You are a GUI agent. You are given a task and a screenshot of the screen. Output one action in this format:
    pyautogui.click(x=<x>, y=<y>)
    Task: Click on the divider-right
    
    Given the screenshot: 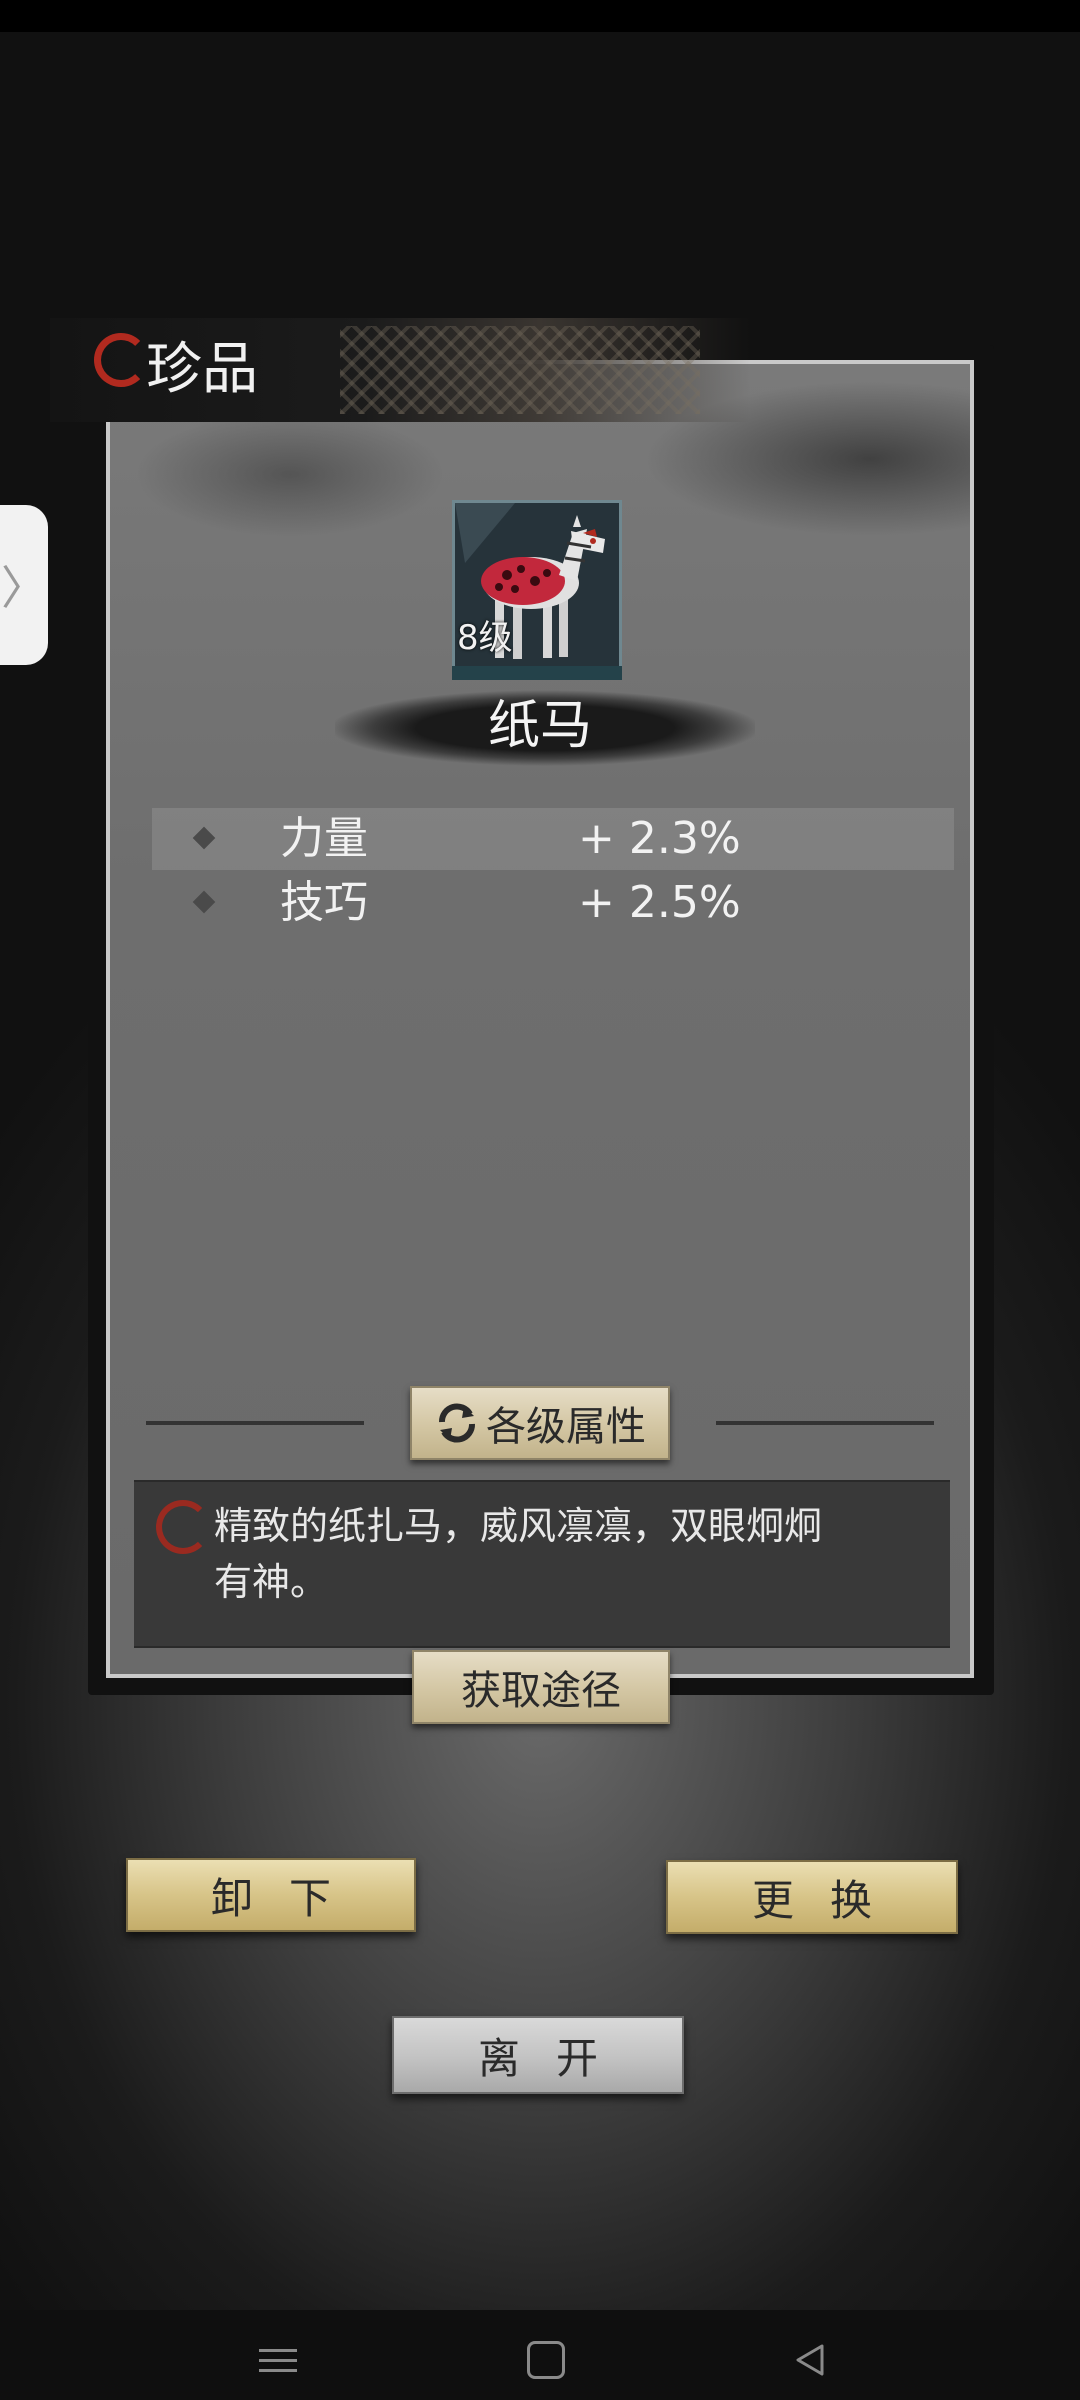 What is the action you would take?
    pyautogui.click(x=825, y=1423)
    